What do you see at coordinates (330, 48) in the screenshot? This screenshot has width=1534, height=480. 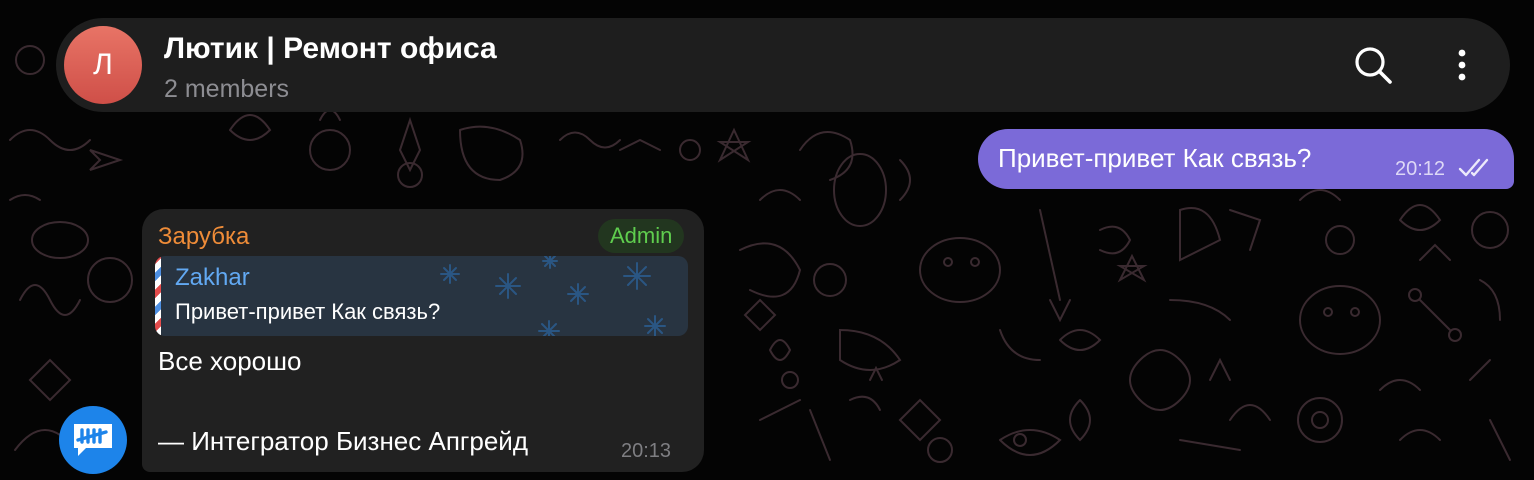 I see `chat-title: Лютик | Ремонт офиса` at bounding box center [330, 48].